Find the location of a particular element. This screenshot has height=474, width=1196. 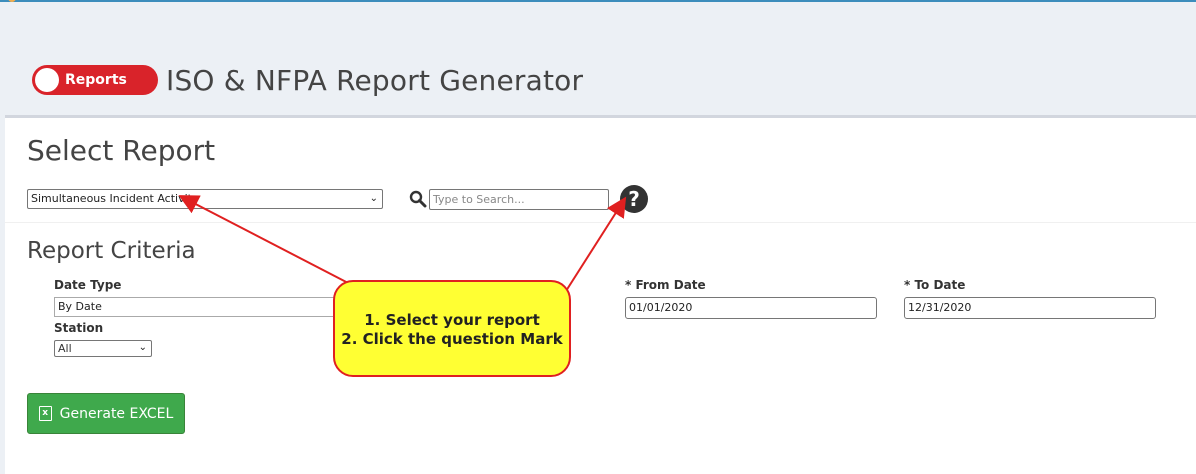

to-date-input: 12/31/2020 is located at coordinates (1030, 308).